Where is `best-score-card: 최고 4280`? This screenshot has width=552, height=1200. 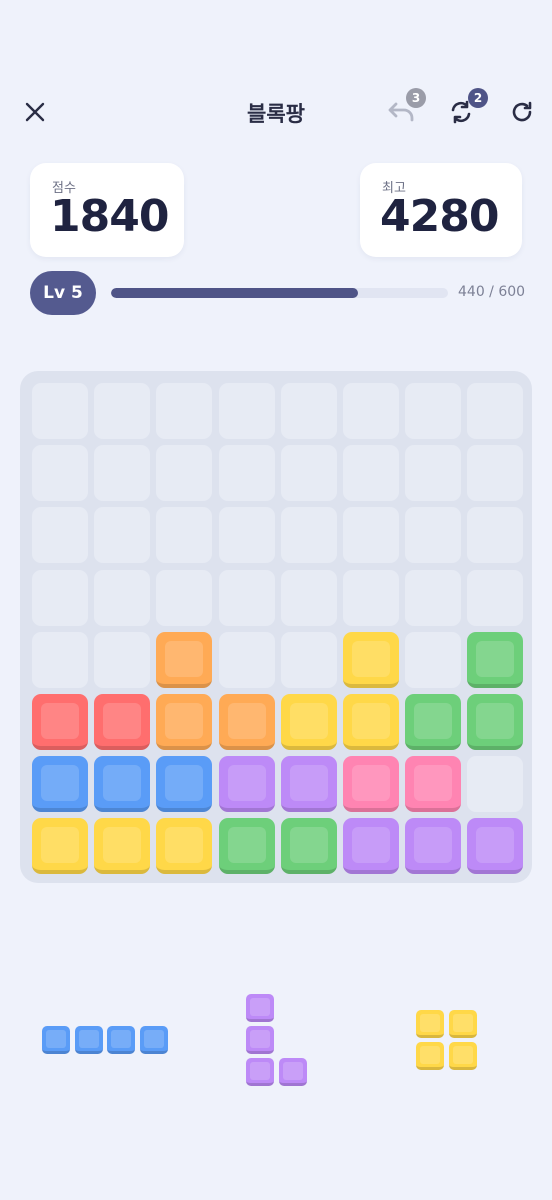
best-score-card: 최고 4280 is located at coordinates (441, 210).